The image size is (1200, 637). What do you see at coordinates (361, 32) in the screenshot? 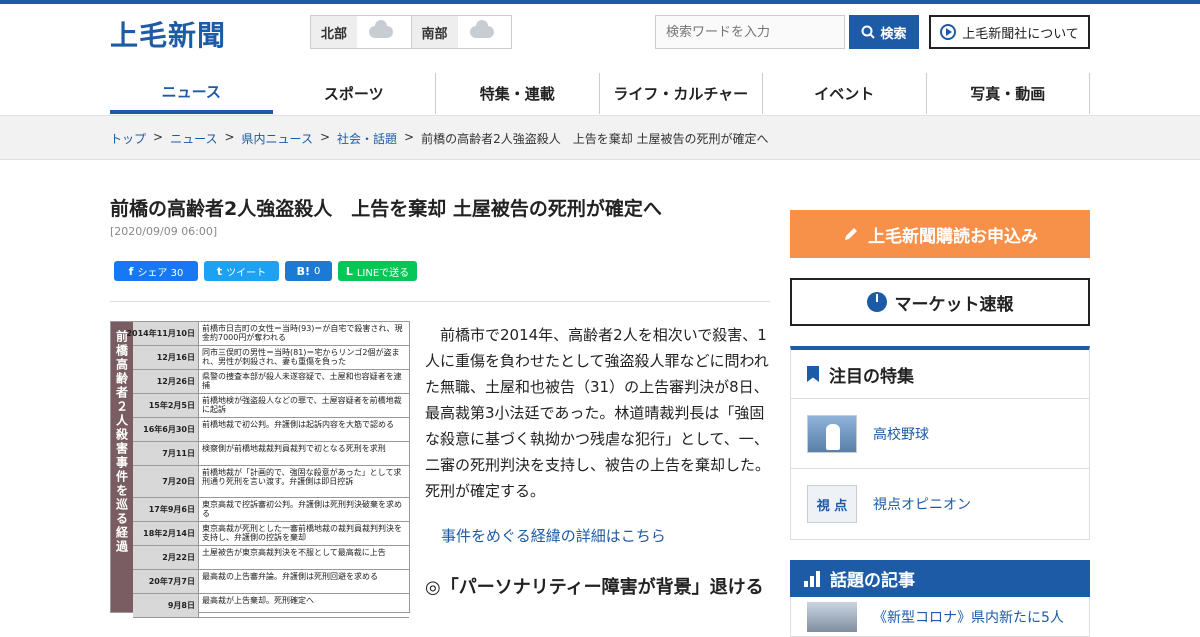
I see `weather-north: 北部` at bounding box center [361, 32].